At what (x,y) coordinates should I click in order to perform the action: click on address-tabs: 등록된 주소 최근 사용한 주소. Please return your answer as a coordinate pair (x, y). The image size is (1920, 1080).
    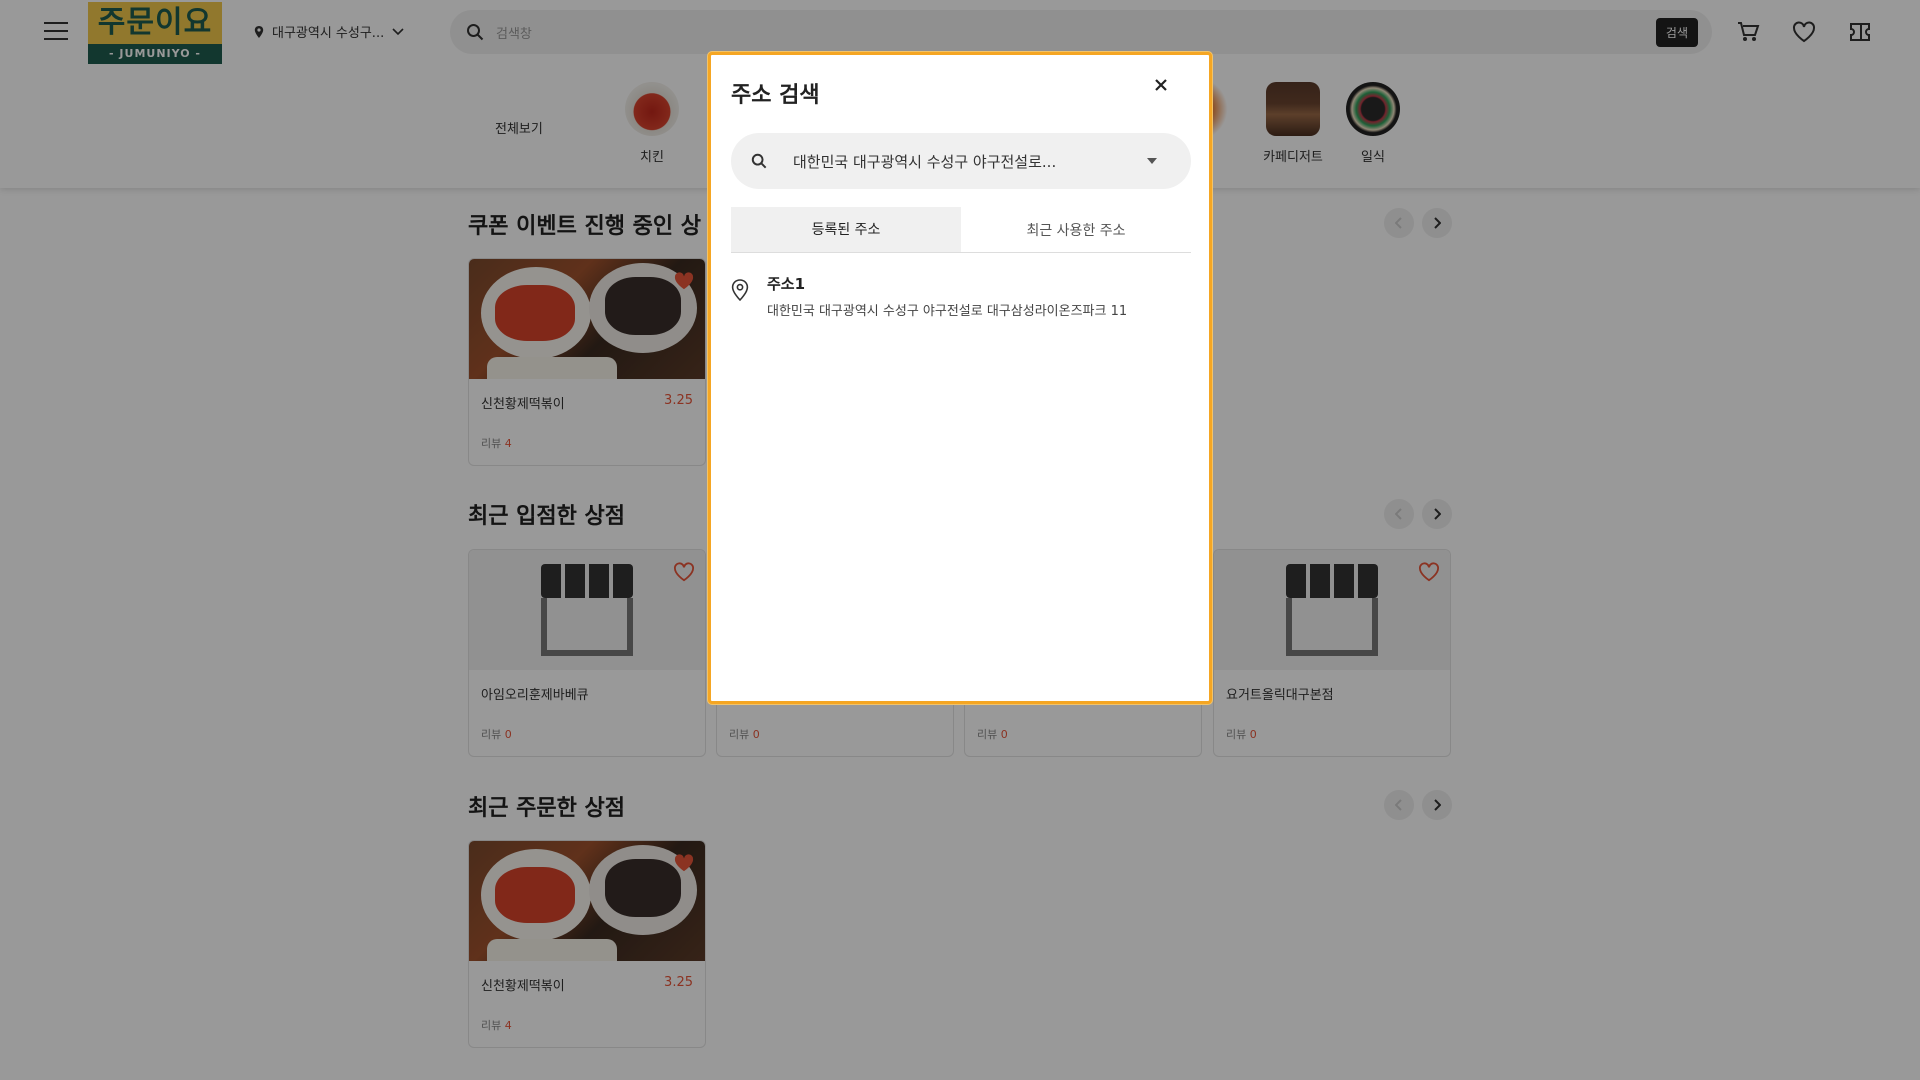
    Looking at the image, I should click on (961, 230).